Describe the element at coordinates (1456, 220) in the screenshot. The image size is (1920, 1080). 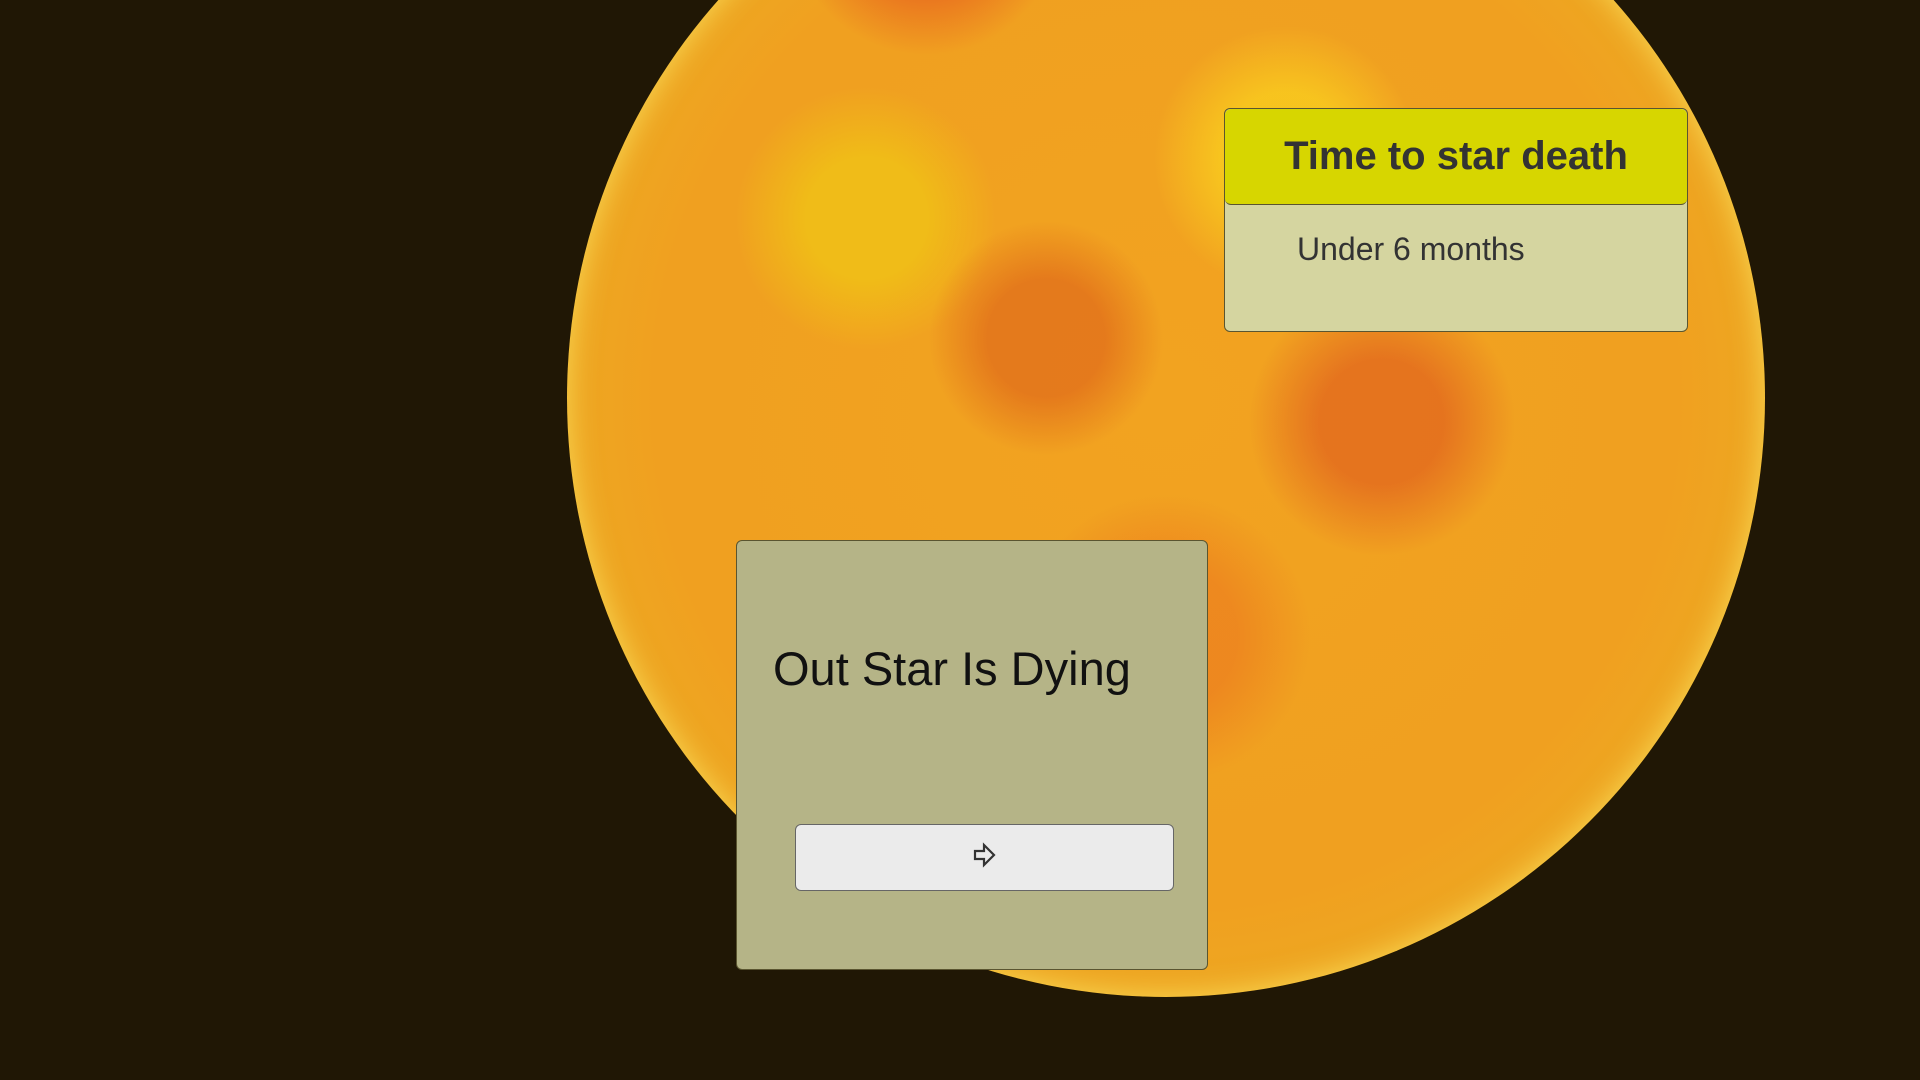
I see `star-death-timer-card: Time to star death Under 6 months` at that location.